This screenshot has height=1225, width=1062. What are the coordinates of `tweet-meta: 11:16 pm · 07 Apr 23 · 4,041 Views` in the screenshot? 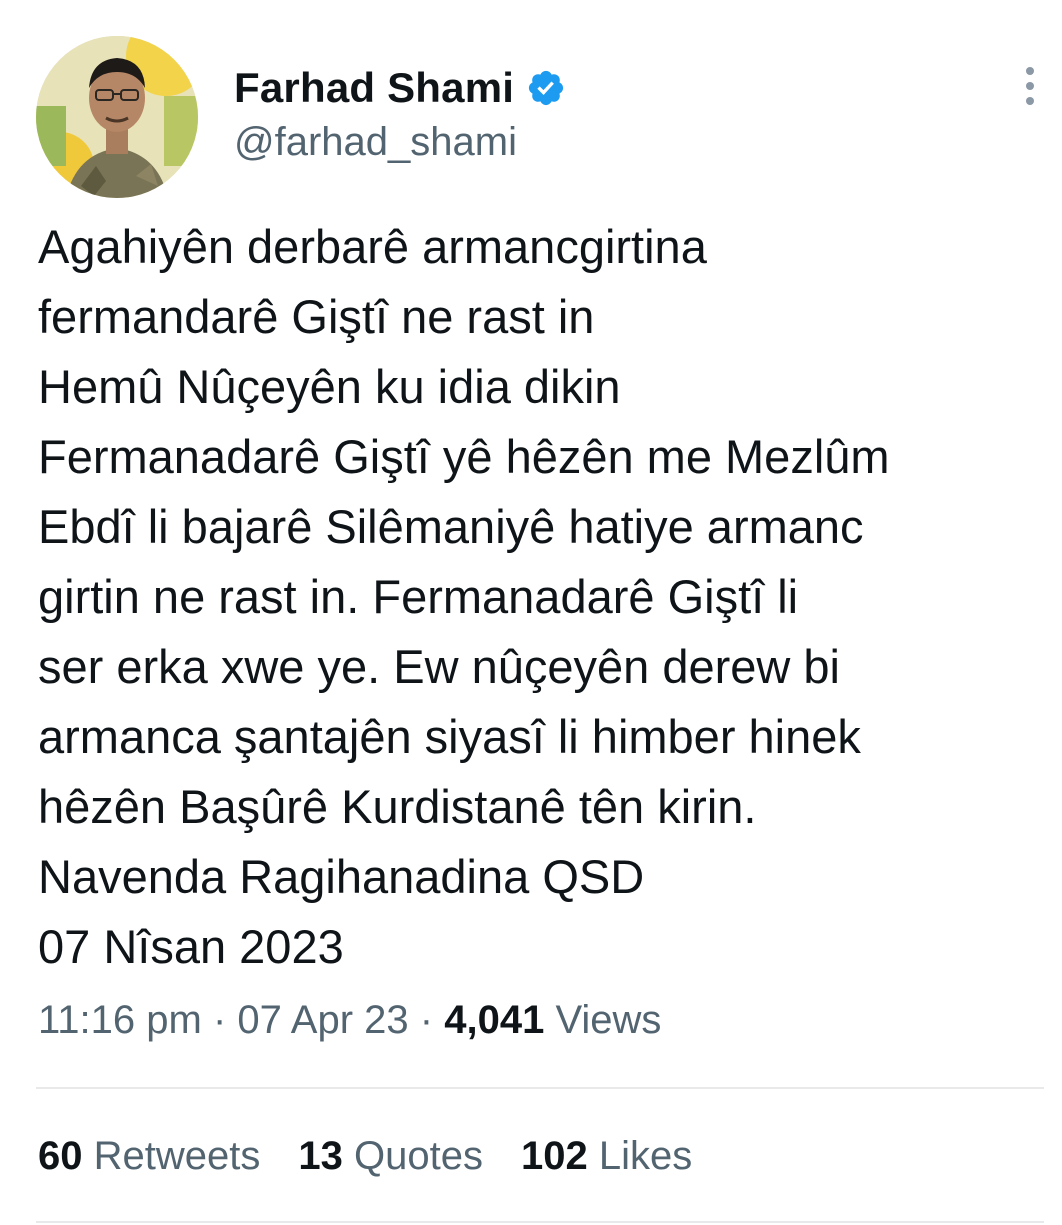 It's located at (349, 1020).